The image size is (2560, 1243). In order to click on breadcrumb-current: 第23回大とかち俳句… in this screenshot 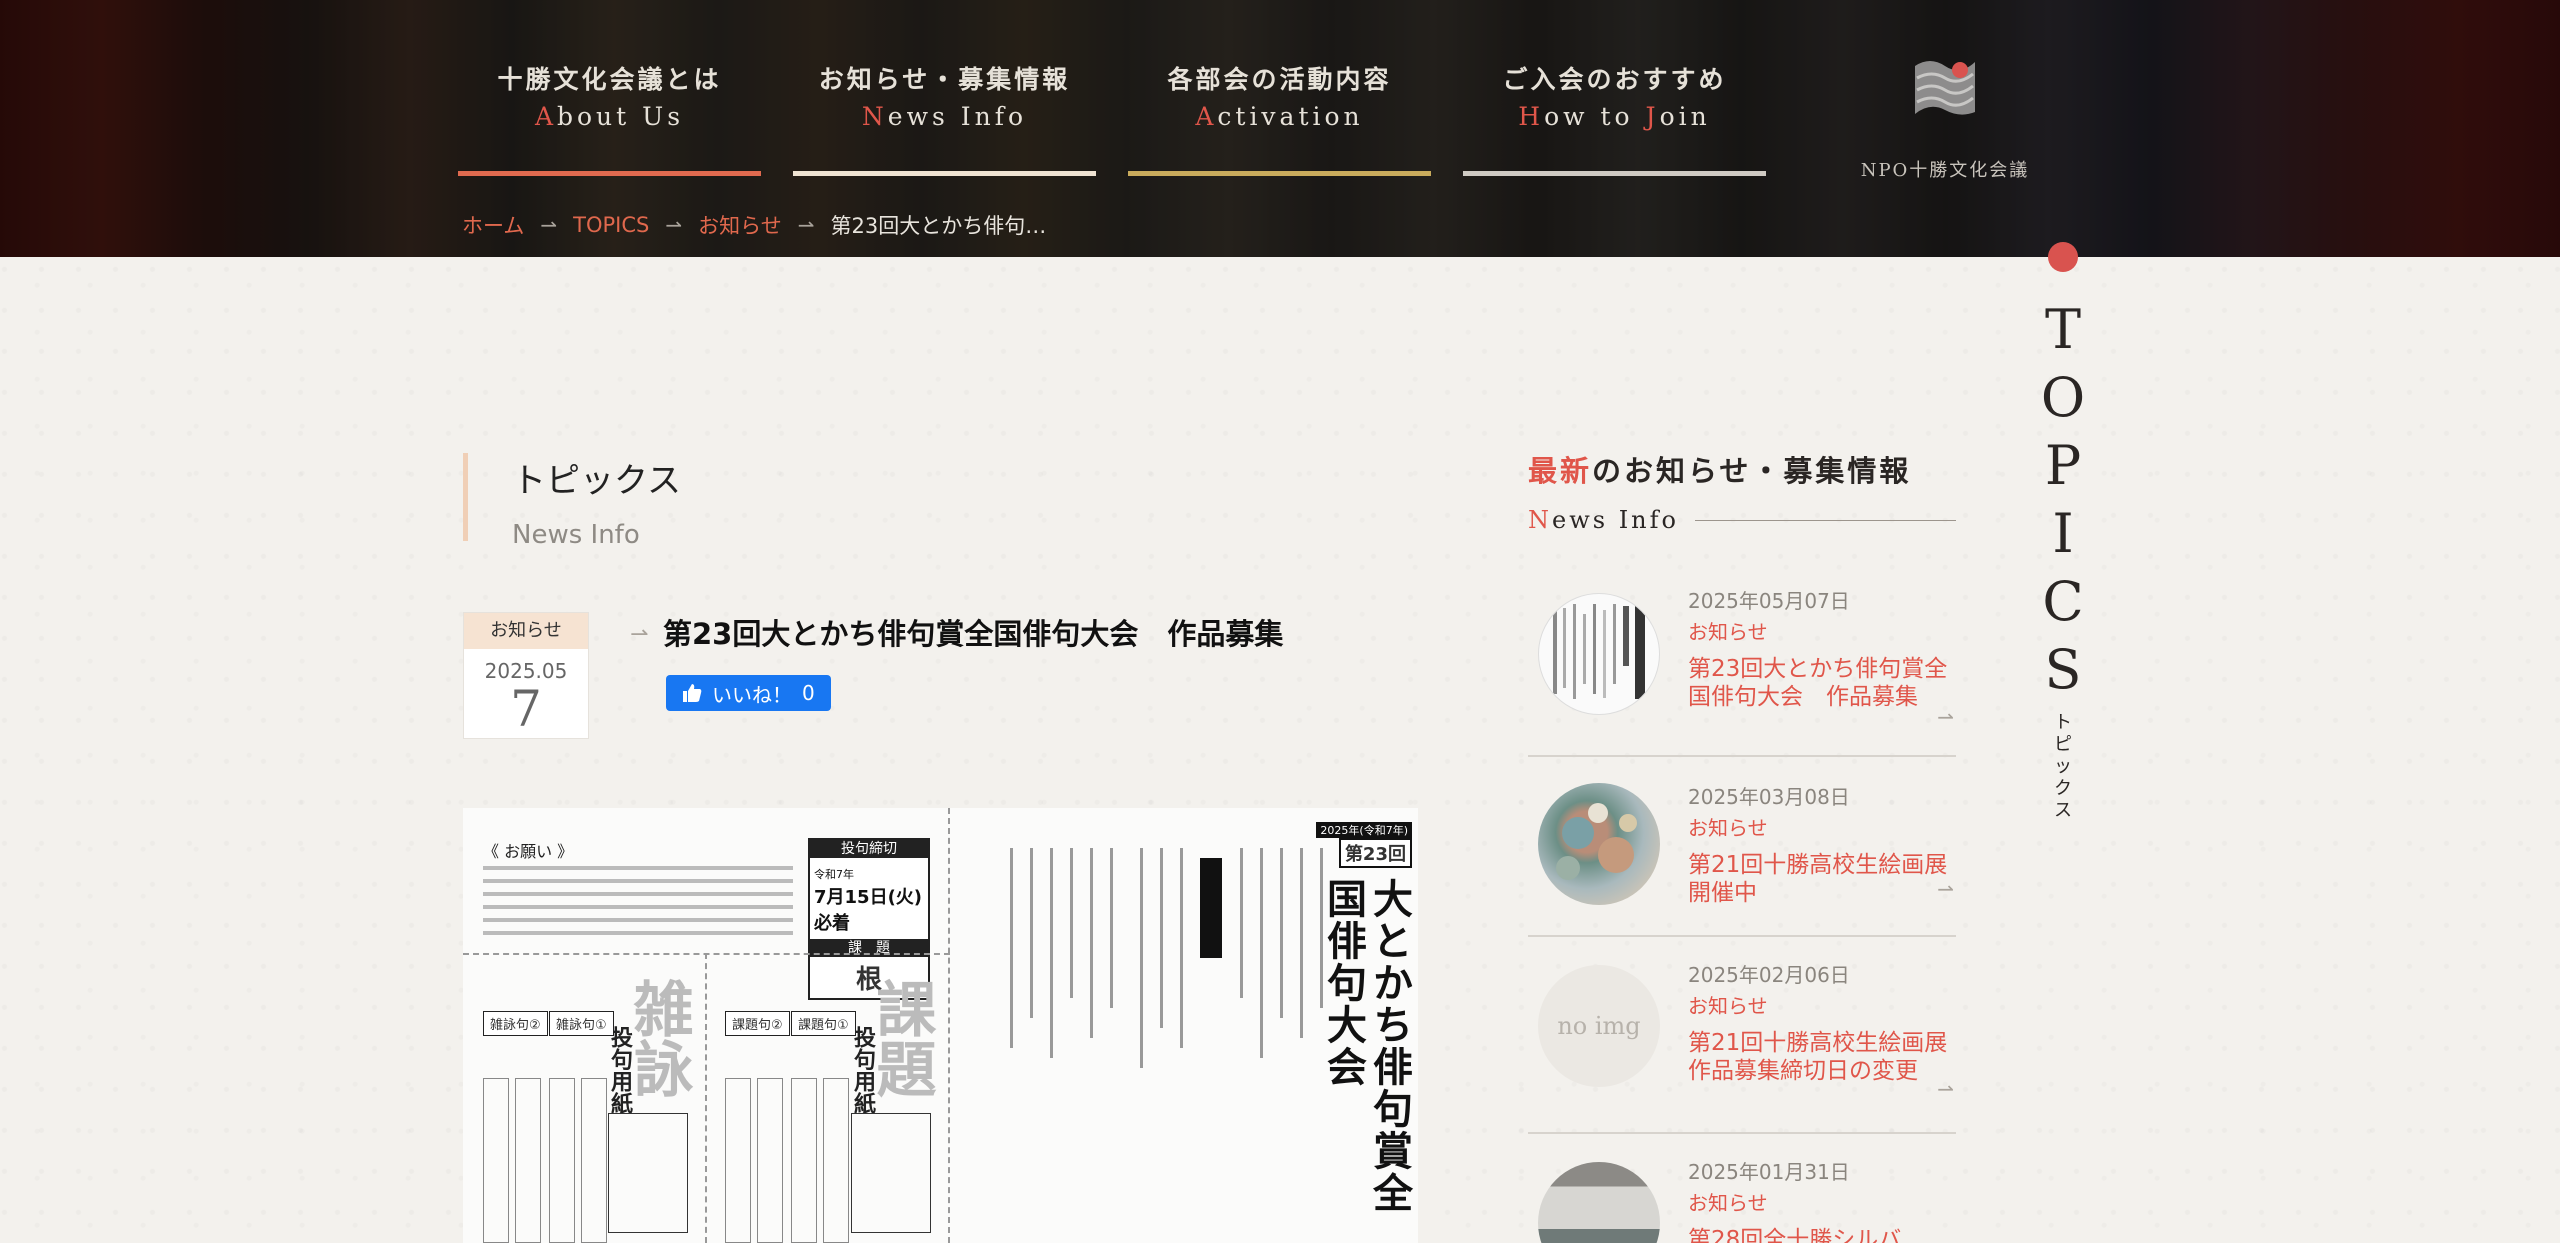, I will do `click(938, 226)`.